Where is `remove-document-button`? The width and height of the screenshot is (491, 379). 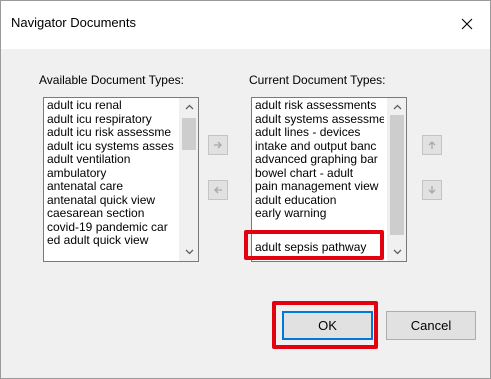
remove-document-button is located at coordinates (218, 190).